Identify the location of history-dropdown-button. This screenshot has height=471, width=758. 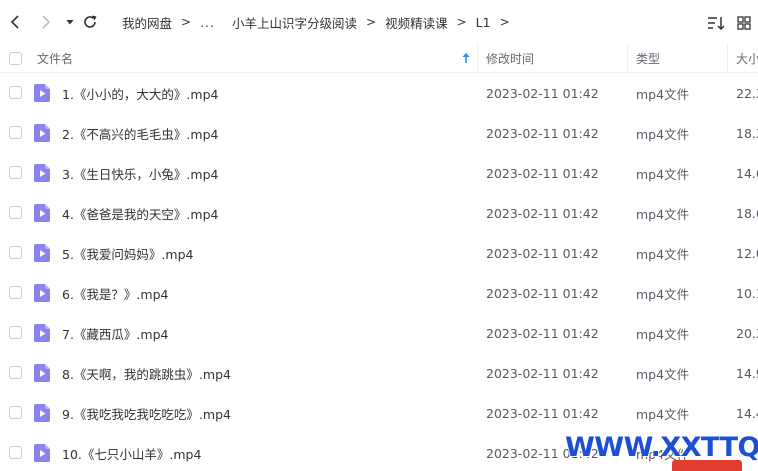
(70, 22).